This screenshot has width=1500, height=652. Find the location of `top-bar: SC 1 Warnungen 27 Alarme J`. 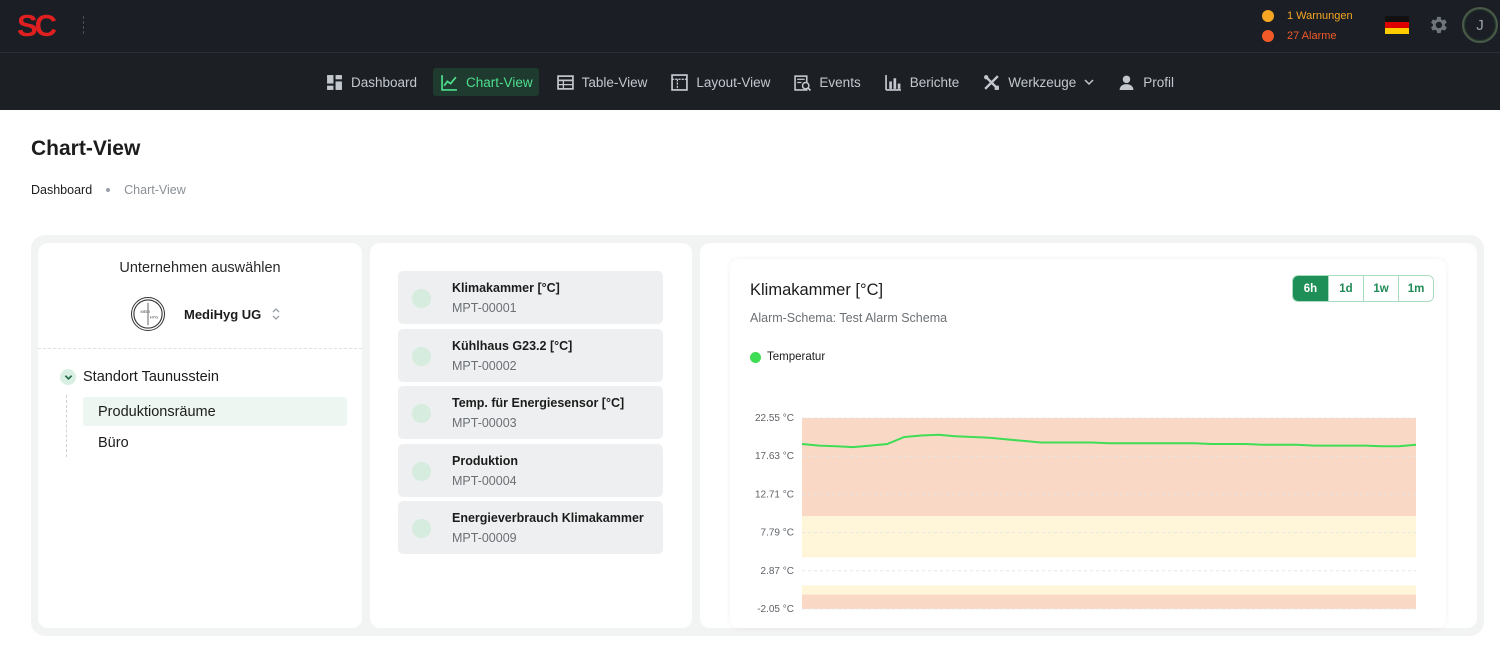

top-bar: SC 1 Warnungen 27 Alarme J is located at coordinates (750, 26).